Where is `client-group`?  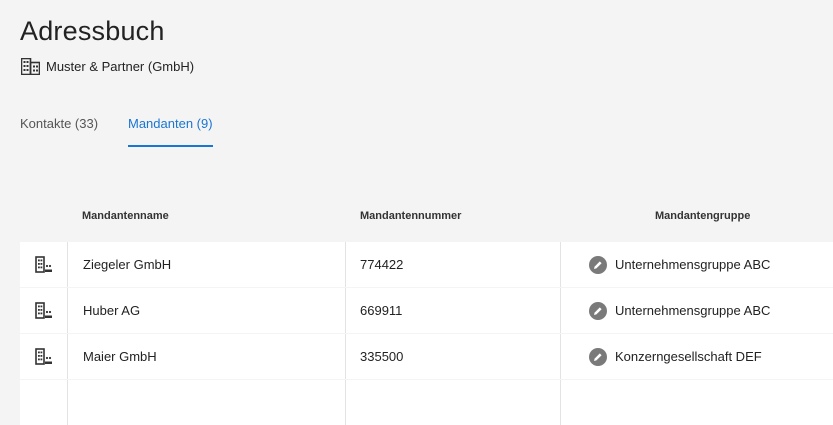 client-group is located at coordinates (697, 402).